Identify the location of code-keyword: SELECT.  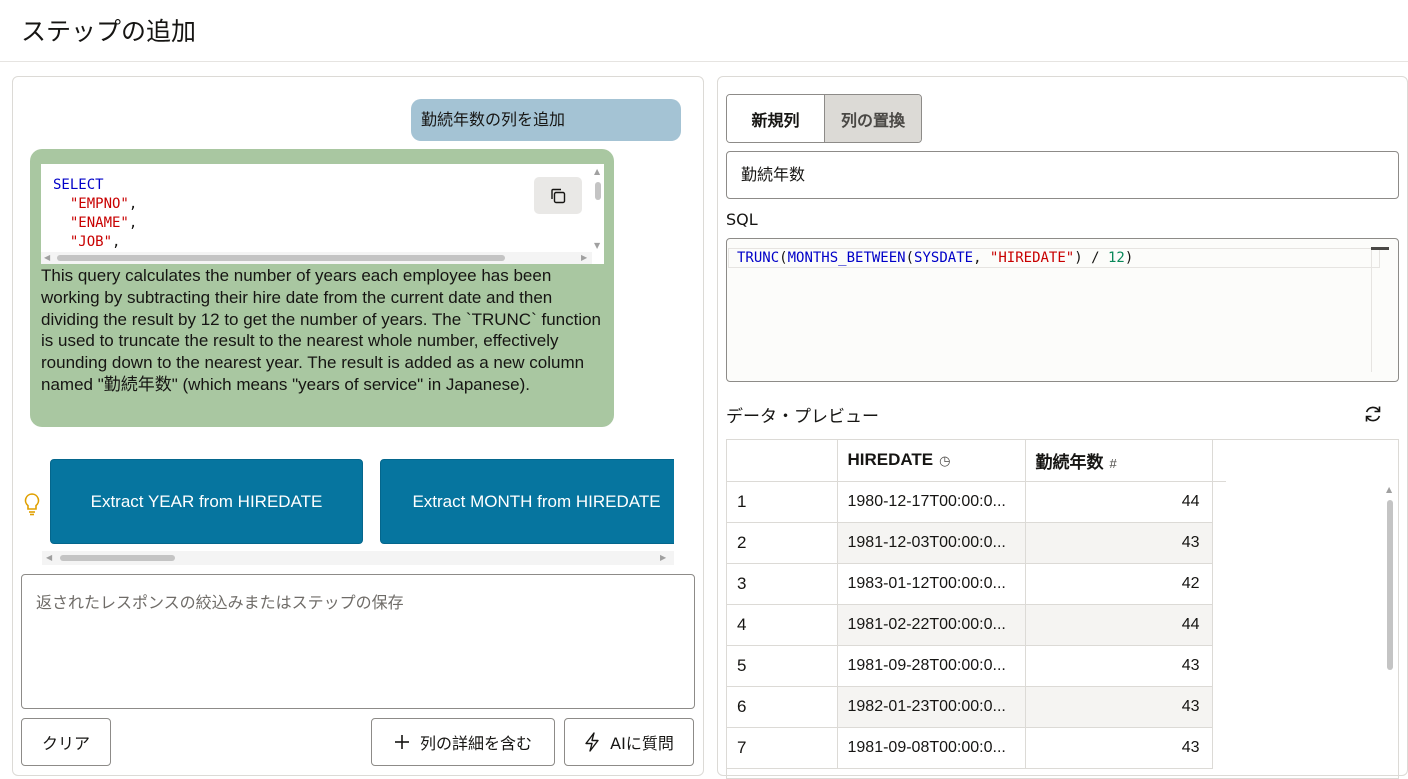
(78, 185).